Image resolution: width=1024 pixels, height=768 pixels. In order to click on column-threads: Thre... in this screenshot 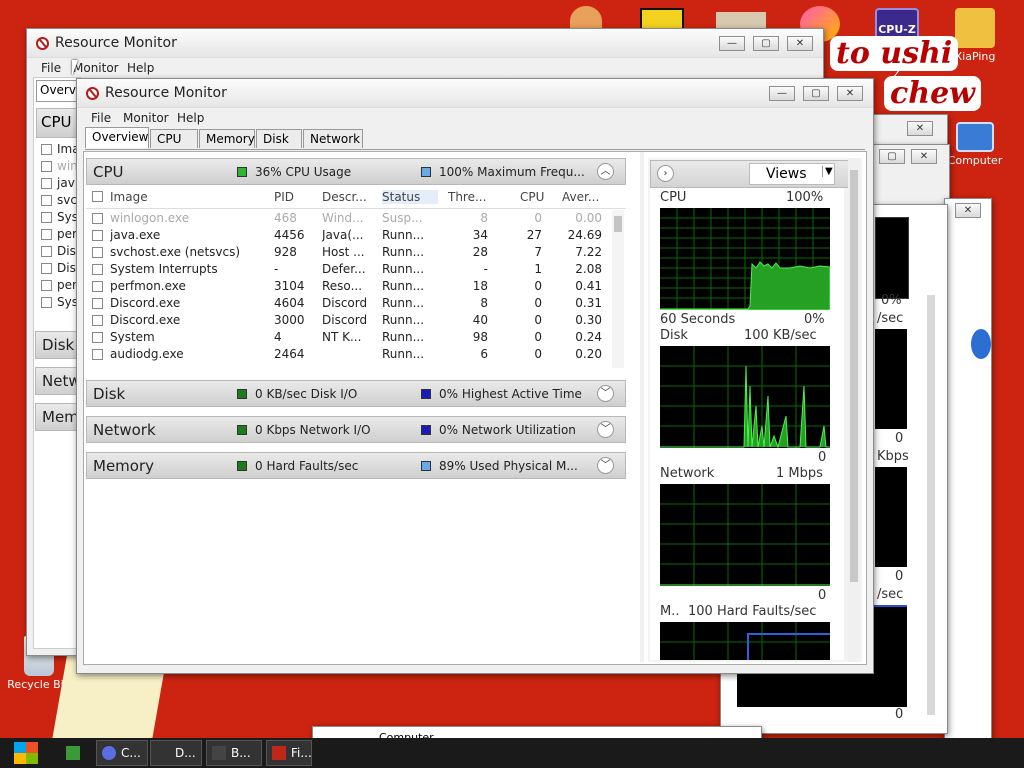, I will do `click(471, 197)`.